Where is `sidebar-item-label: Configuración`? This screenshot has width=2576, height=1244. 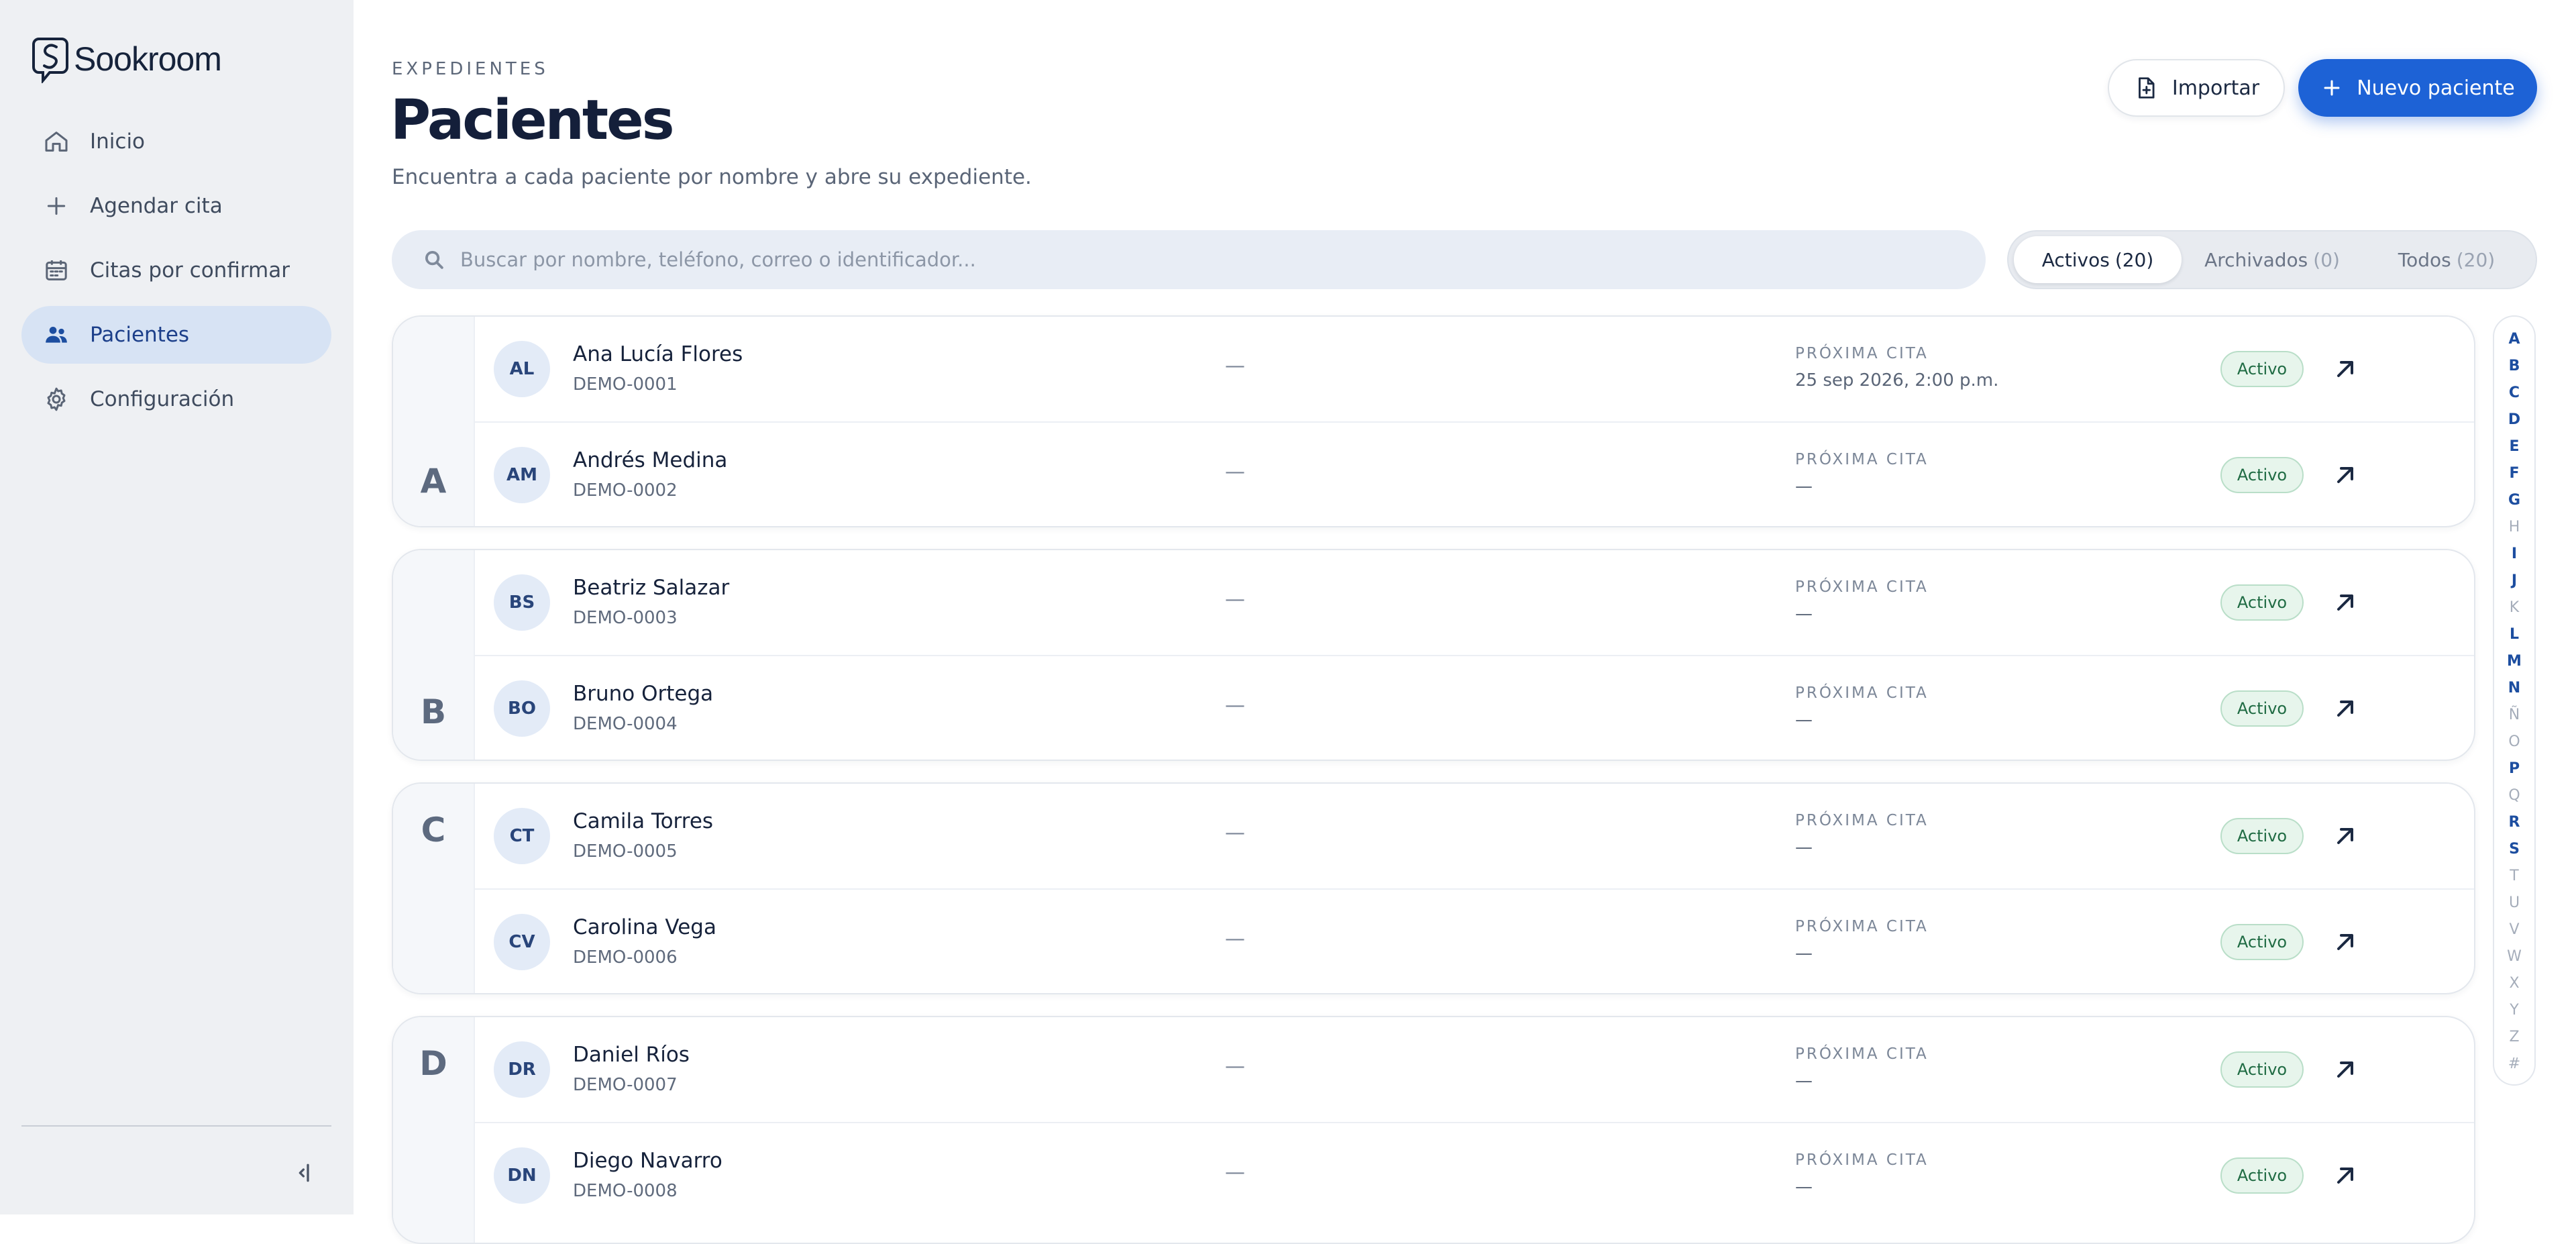
sidebar-item-label: Configuración is located at coordinates (162, 399).